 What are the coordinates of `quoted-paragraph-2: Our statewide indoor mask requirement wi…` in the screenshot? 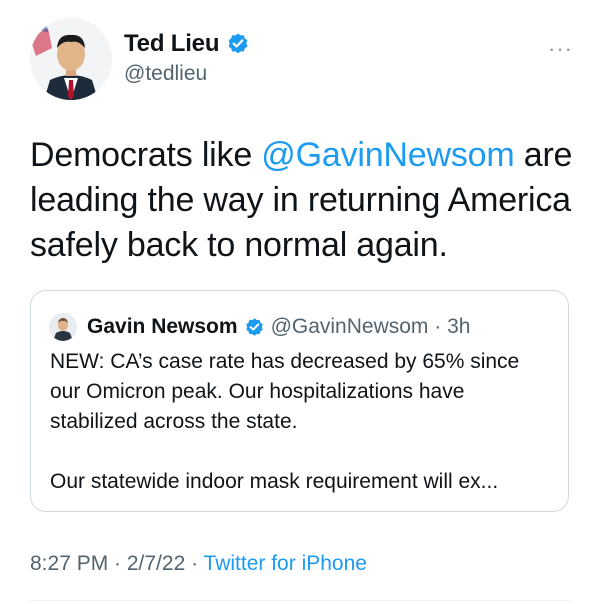 It's located at (274, 481).